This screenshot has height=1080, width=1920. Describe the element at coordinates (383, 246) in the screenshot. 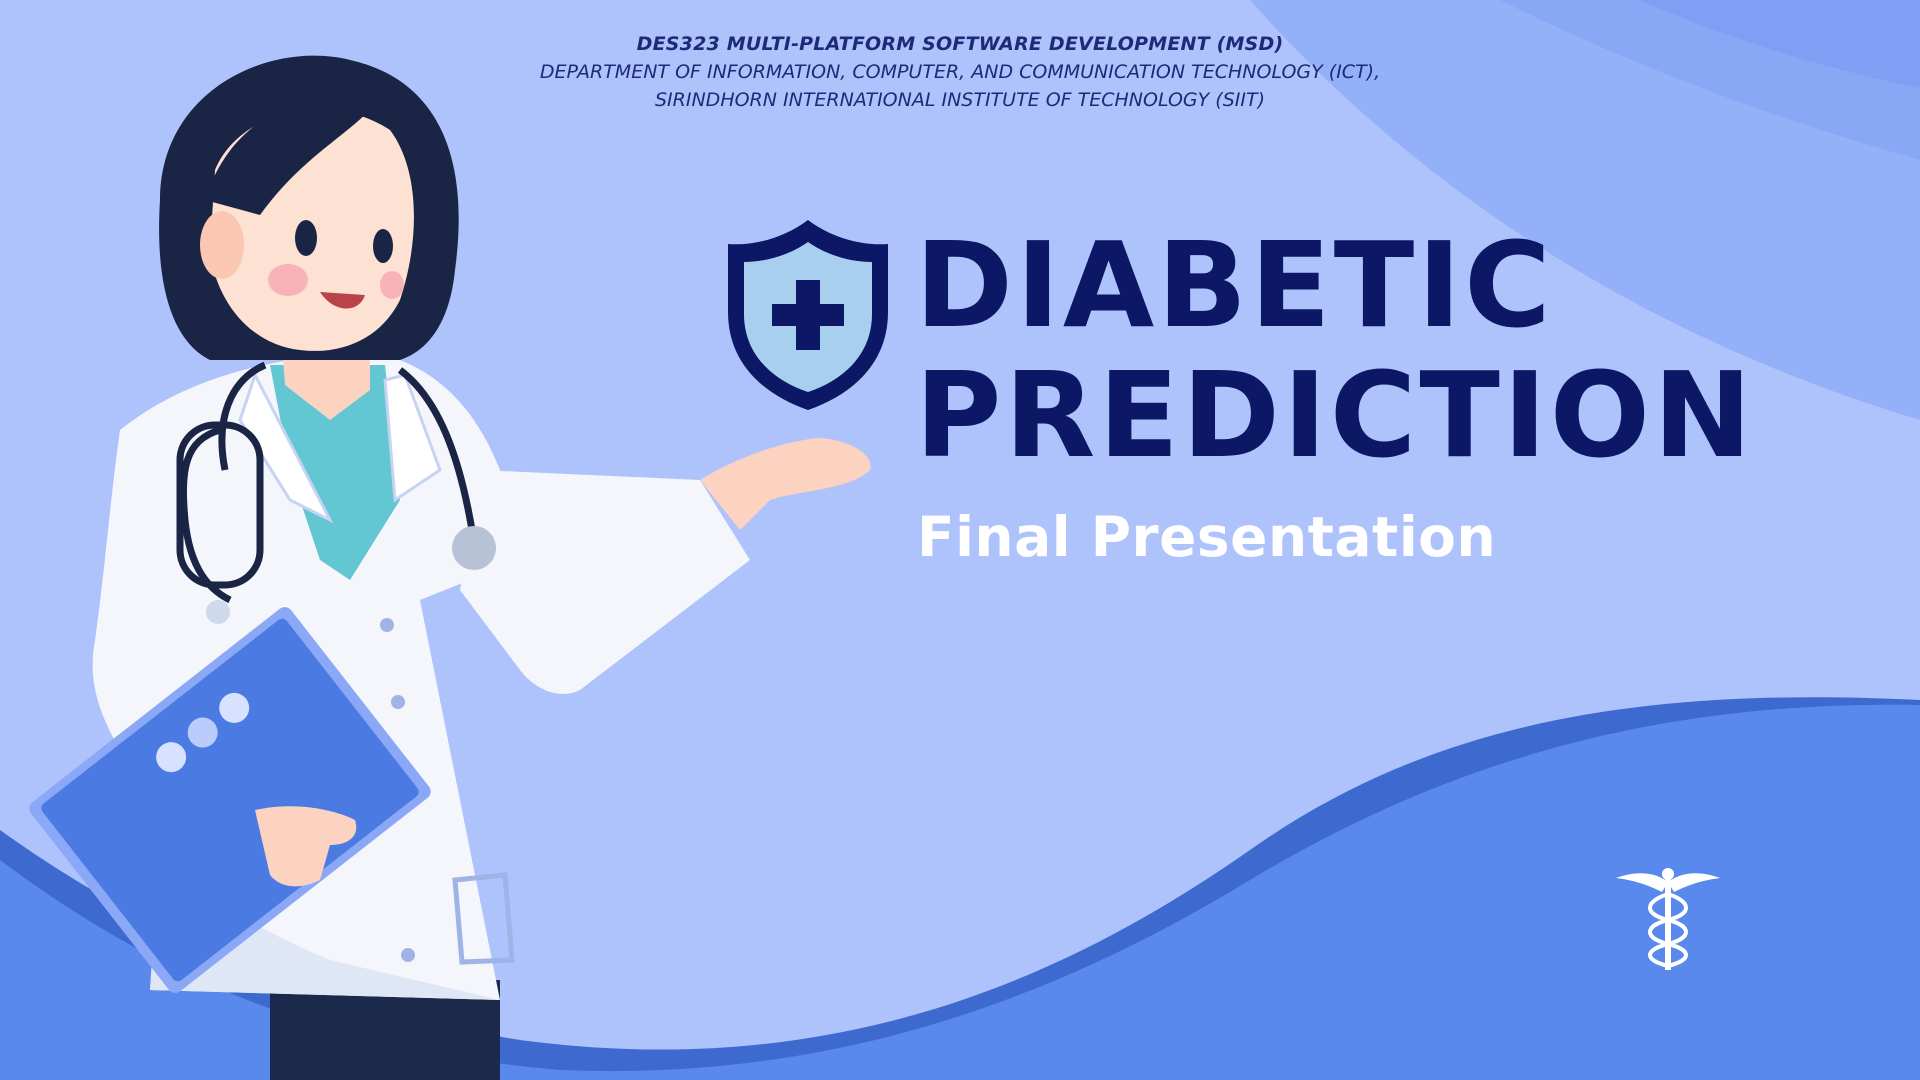

I see `doctor-eye-right` at that location.